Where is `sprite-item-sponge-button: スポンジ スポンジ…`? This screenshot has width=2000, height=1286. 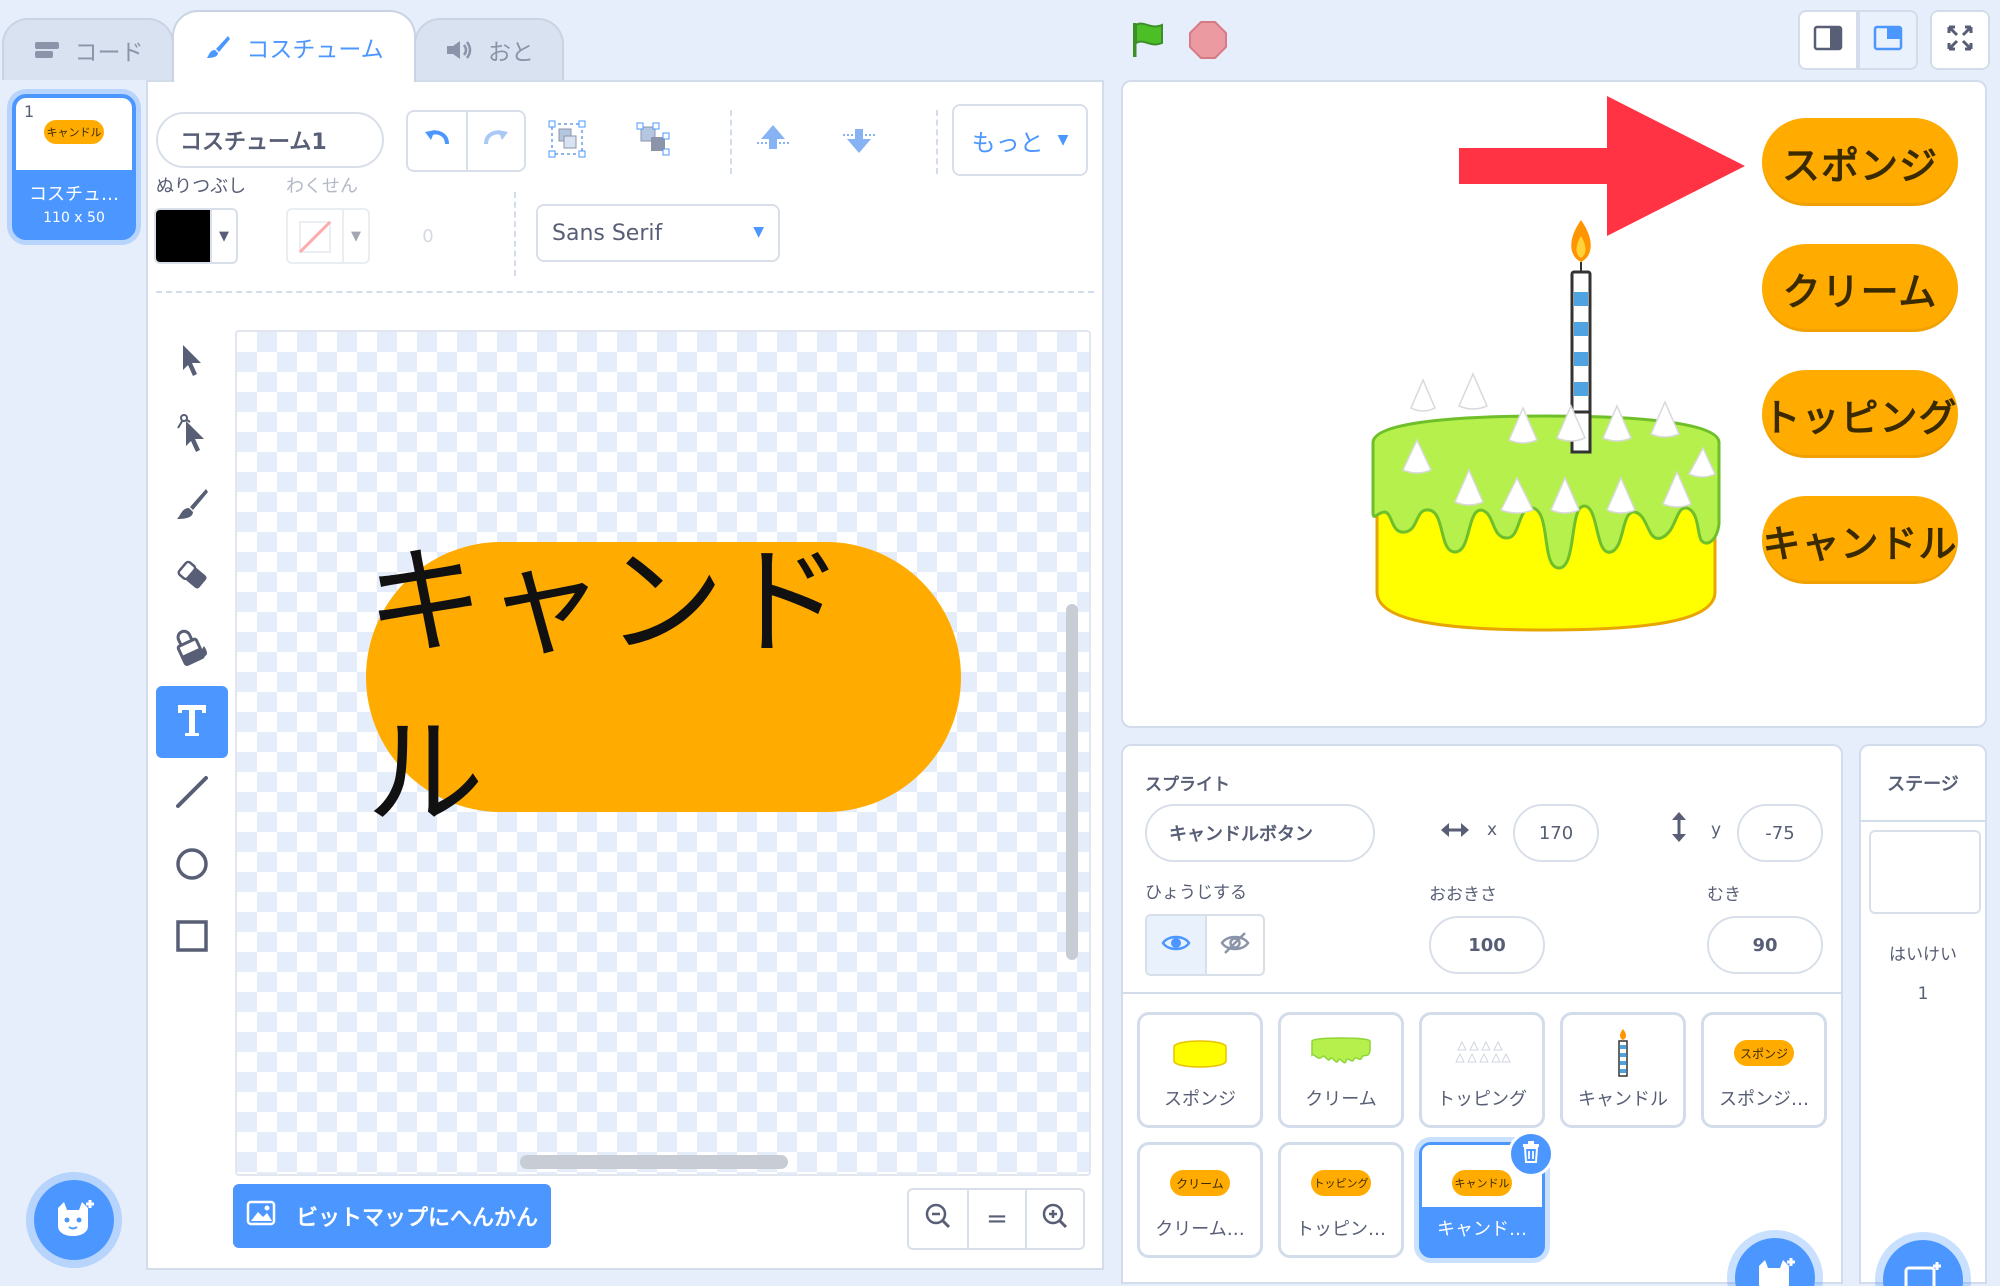
sprite-item-sponge-button: スポンジ スポンジ… is located at coordinates (1764, 1070).